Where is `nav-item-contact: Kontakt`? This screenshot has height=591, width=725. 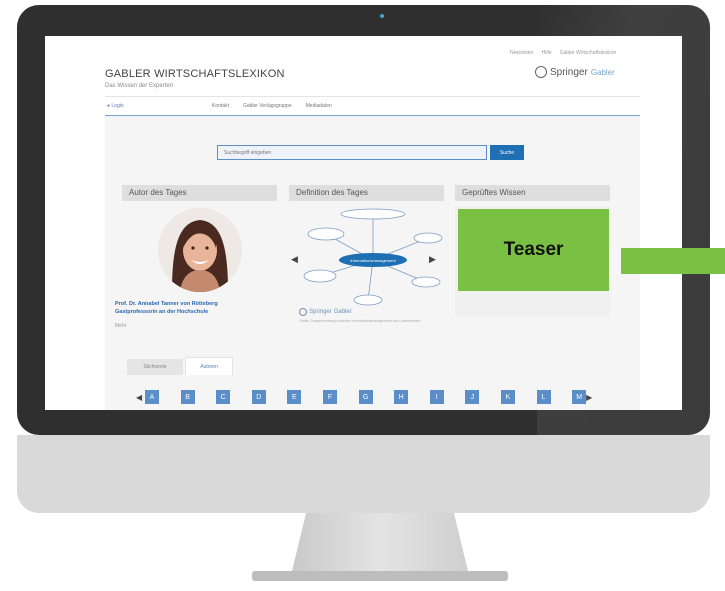 nav-item-contact: Kontakt is located at coordinates (220, 106).